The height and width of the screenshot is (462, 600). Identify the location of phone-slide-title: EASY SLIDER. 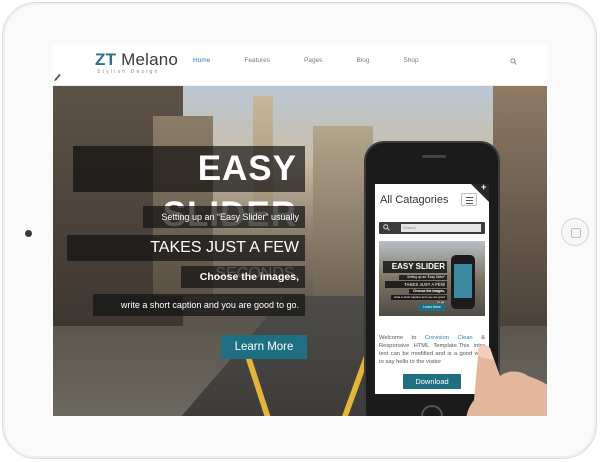
(415, 267).